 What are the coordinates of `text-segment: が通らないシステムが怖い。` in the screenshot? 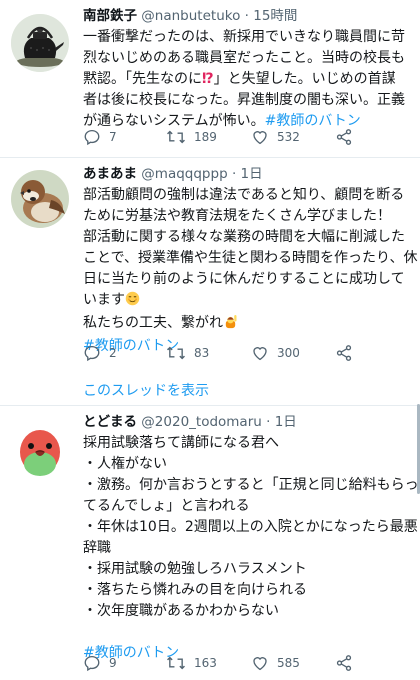 It's located at (174, 121).